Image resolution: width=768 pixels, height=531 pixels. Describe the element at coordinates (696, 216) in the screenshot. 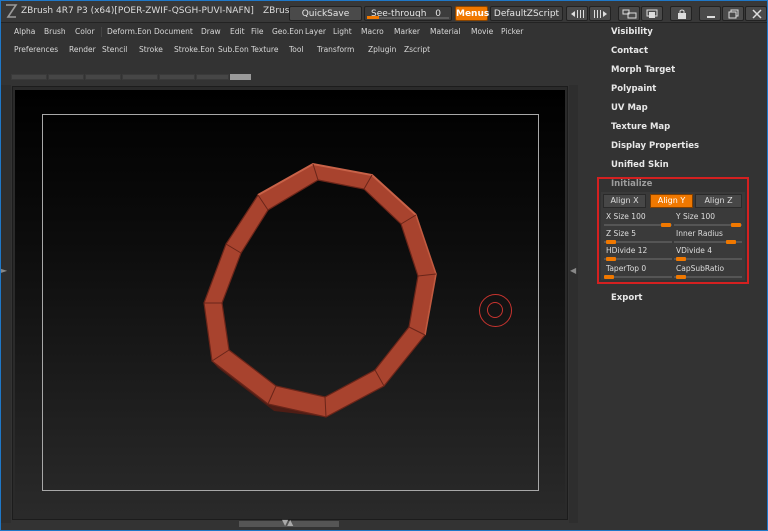

I see `y-size-label: Y Size 100` at that location.